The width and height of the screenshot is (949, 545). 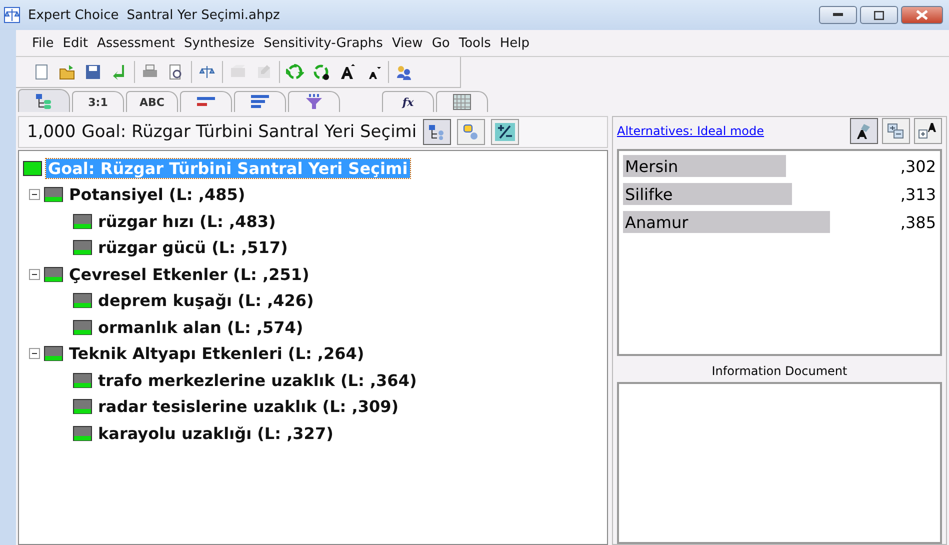 What do you see at coordinates (189, 274) in the screenshot?
I see `tree-node: Çevresel Etkenler (L: ,251)` at bounding box center [189, 274].